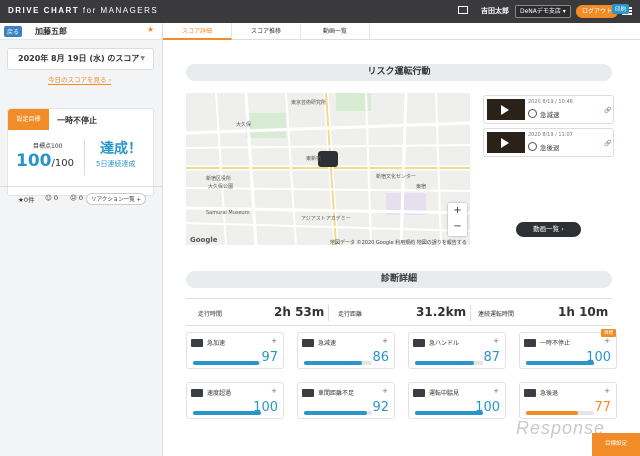  Describe the element at coordinates (197, 393) in the screenshot. I see `speed-icon` at that location.